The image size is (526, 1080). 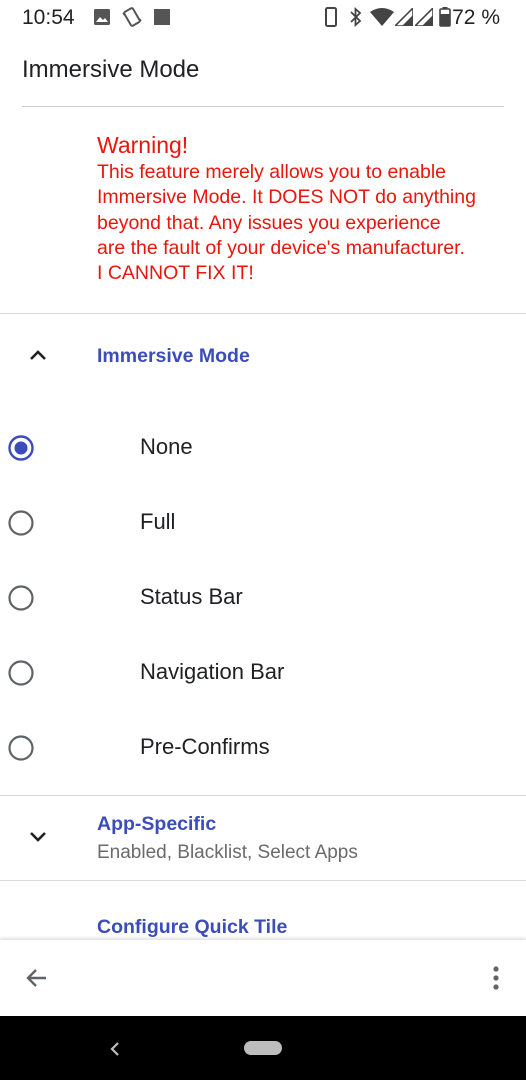 What do you see at coordinates (263, 71) in the screenshot?
I see `title-bar: Immersive Mode` at bounding box center [263, 71].